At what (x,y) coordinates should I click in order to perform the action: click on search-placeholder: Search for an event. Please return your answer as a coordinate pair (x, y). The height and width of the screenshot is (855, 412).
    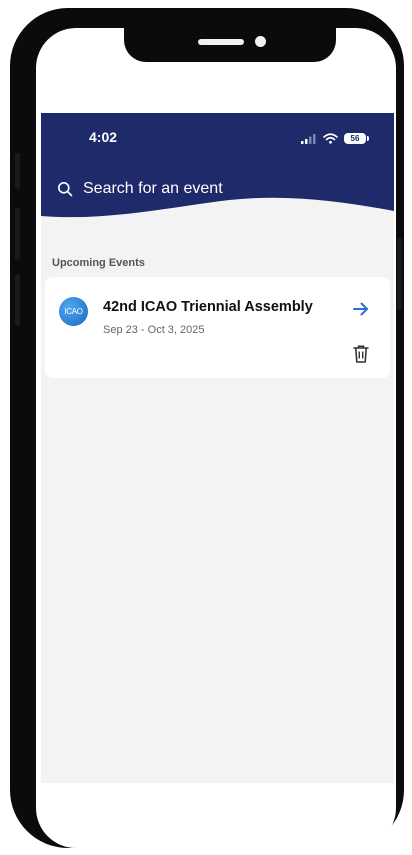
    Looking at the image, I should click on (153, 188).